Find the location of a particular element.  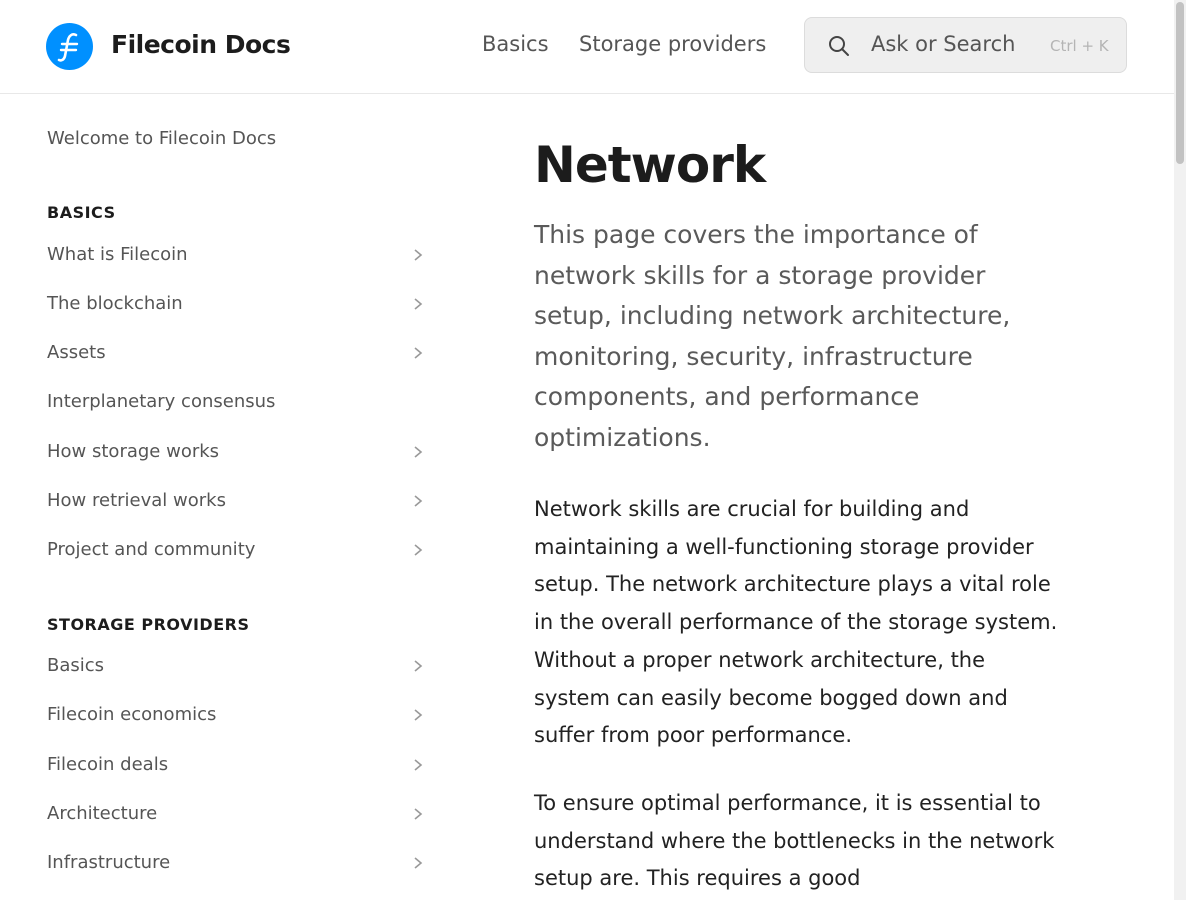

sidebar-item-interplanetary-consensus: Interplanetary consensus is located at coordinates (237, 404).